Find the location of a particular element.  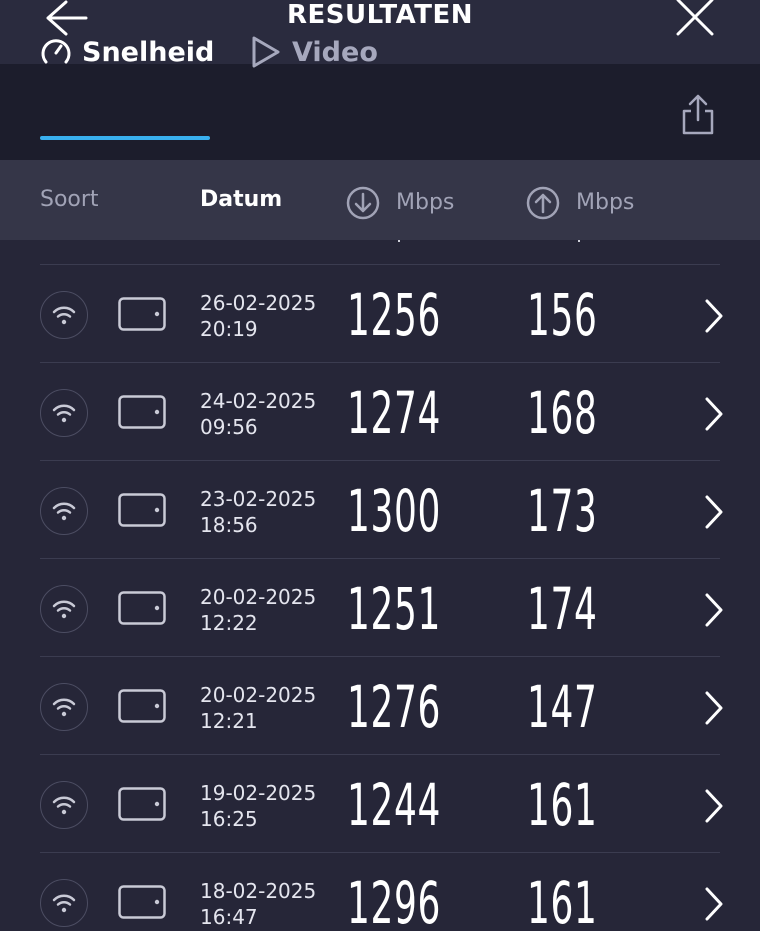

result-row: 23-02-2025 18:56 1300 173 is located at coordinates (380, 510).